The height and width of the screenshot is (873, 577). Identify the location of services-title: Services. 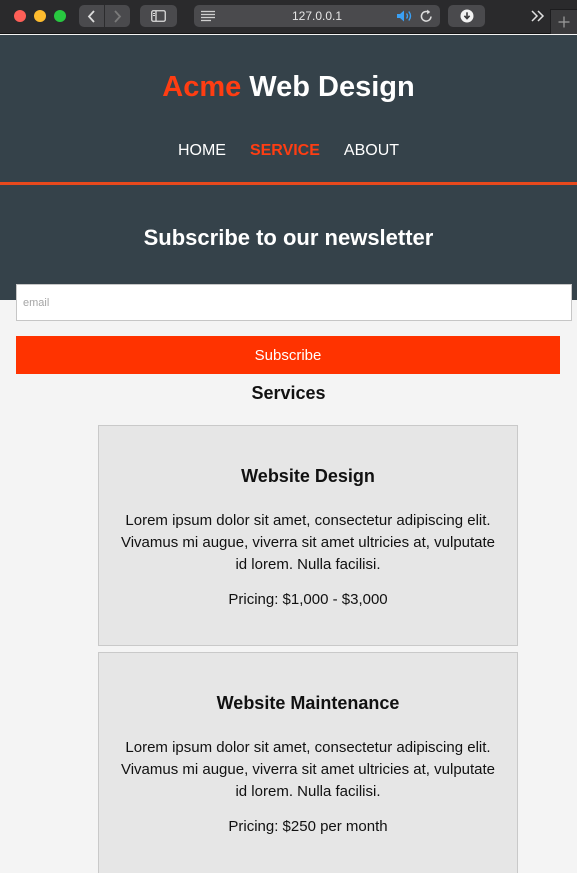
(288, 393).